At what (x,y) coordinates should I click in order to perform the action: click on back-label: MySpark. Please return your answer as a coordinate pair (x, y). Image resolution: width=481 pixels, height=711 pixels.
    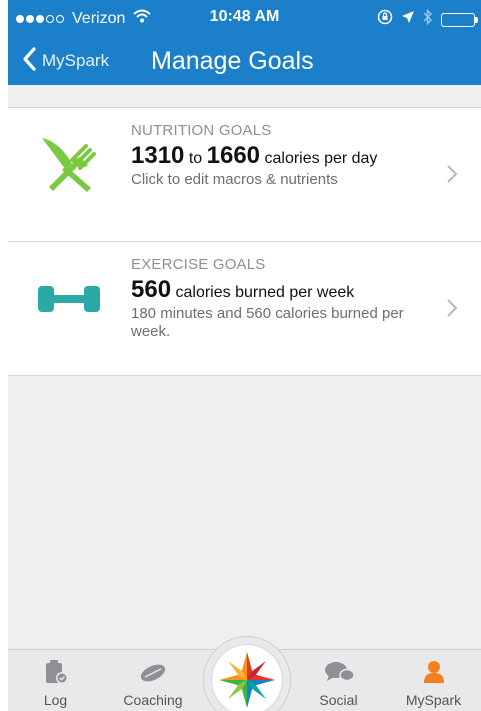
    Looking at the image, I should click on (76, 60).